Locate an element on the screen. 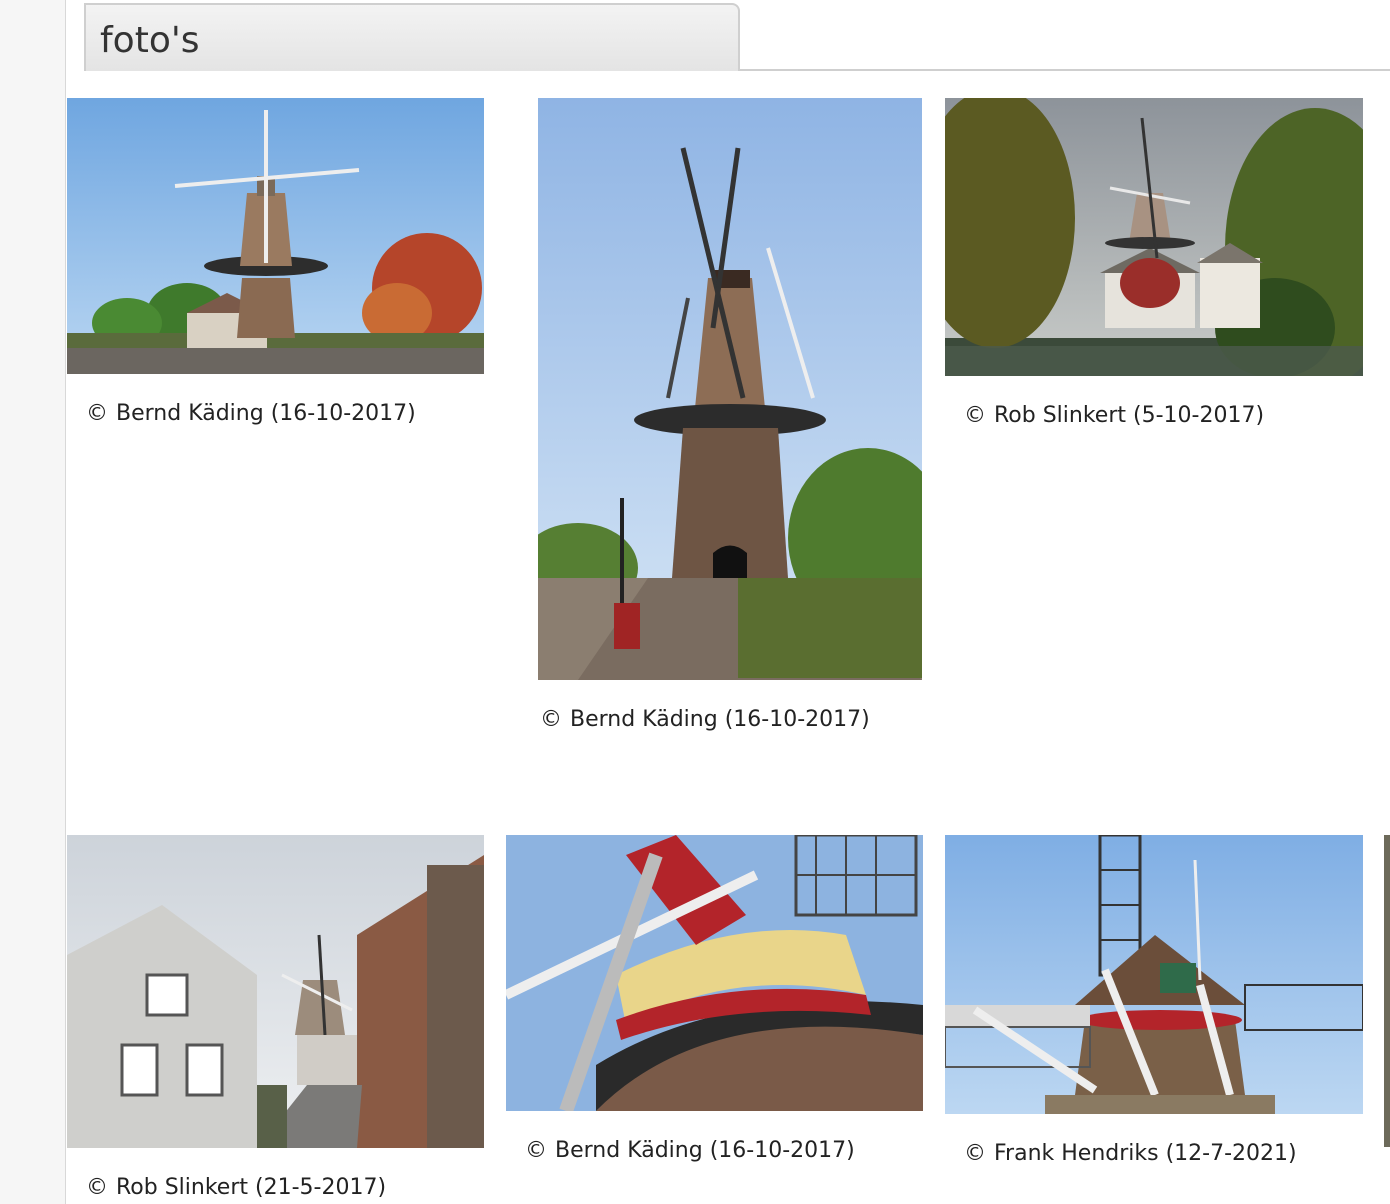 The width and height of the screenshot is (1390, 1204). left-rail is located at coordinates (33, 602).